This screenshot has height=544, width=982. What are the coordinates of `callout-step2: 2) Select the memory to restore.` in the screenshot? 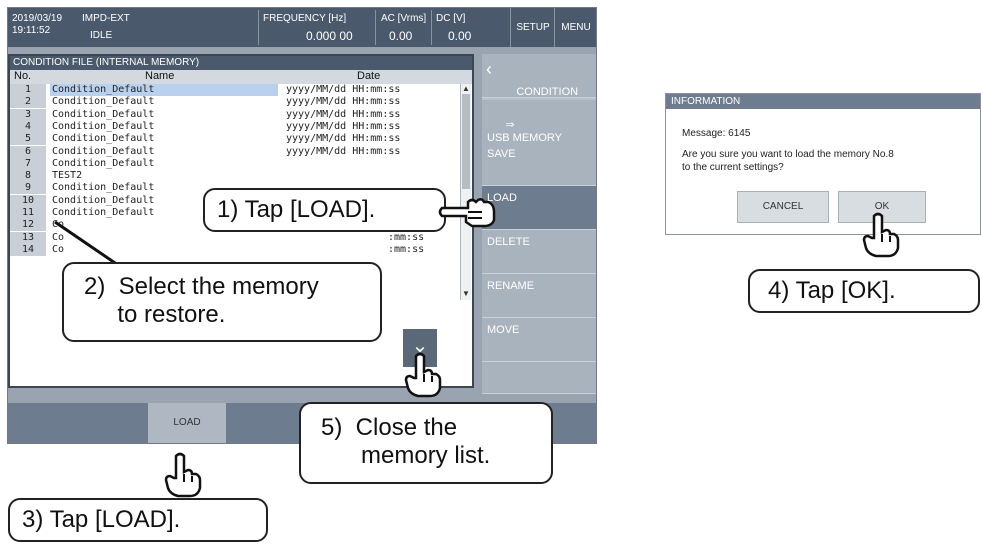 It's located at (222, 302).